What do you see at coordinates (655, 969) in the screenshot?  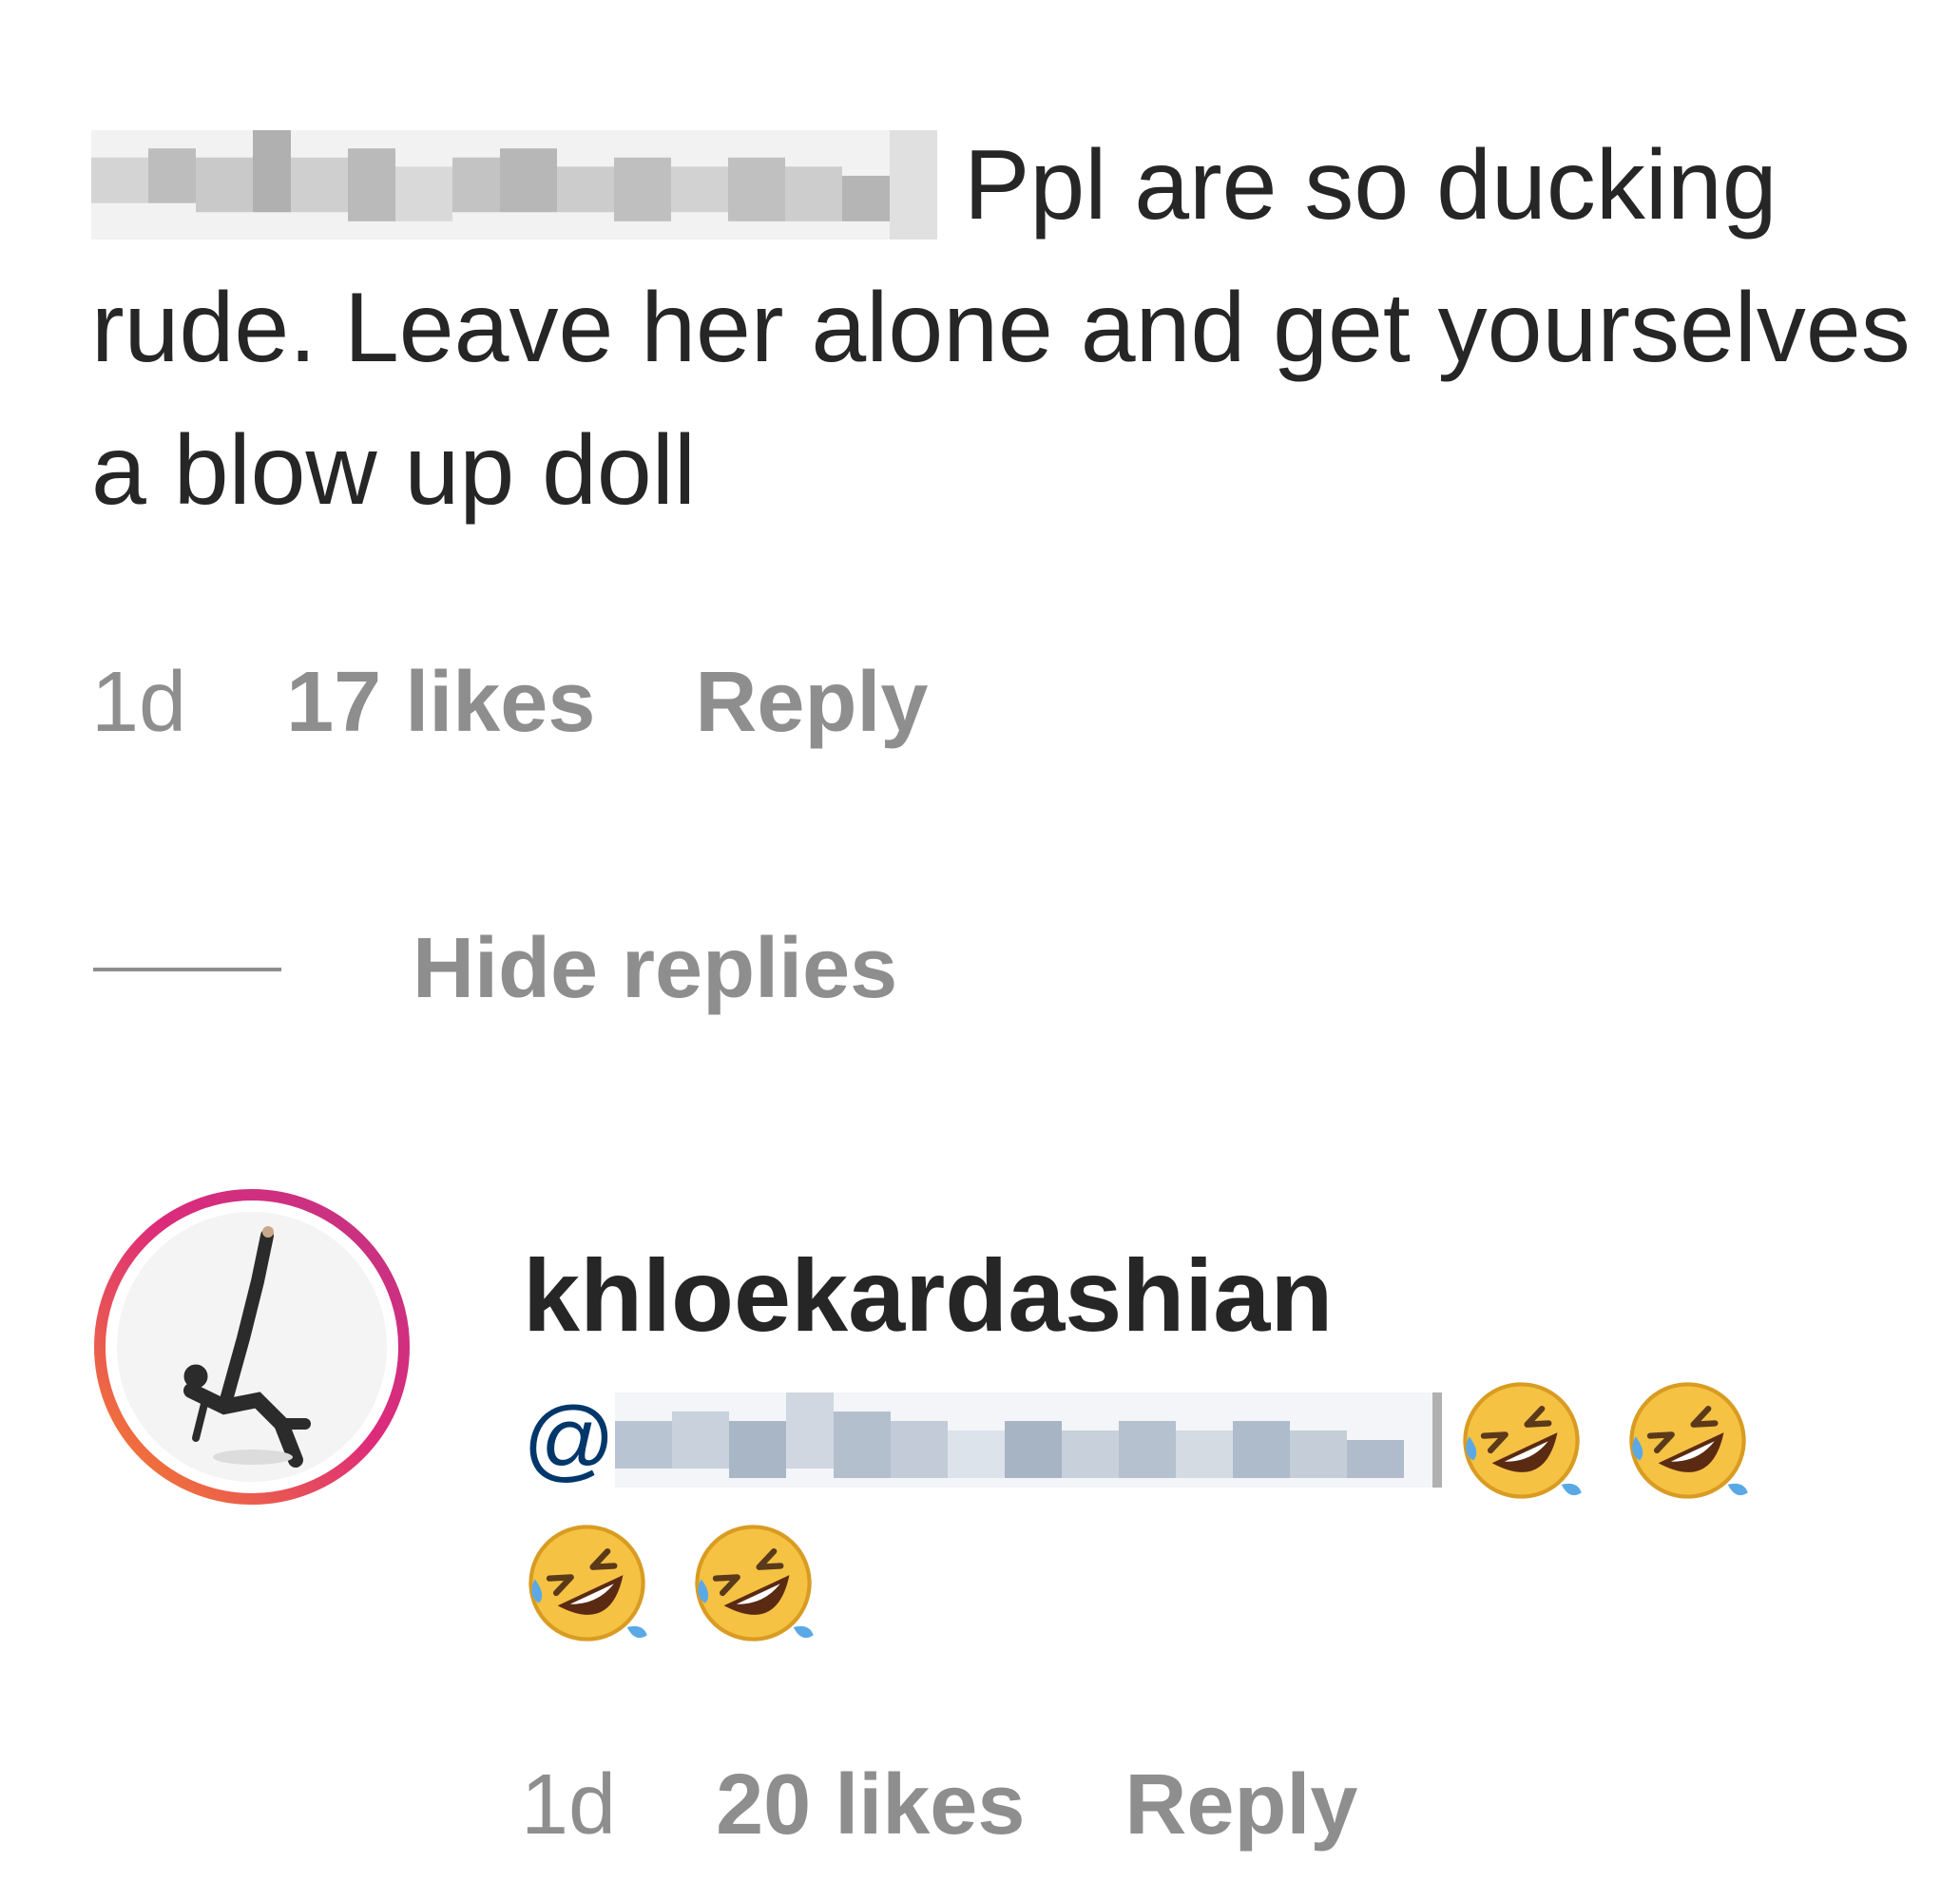 I see `hide-replies-button: Hide replies` at bounding box center [655, 969].